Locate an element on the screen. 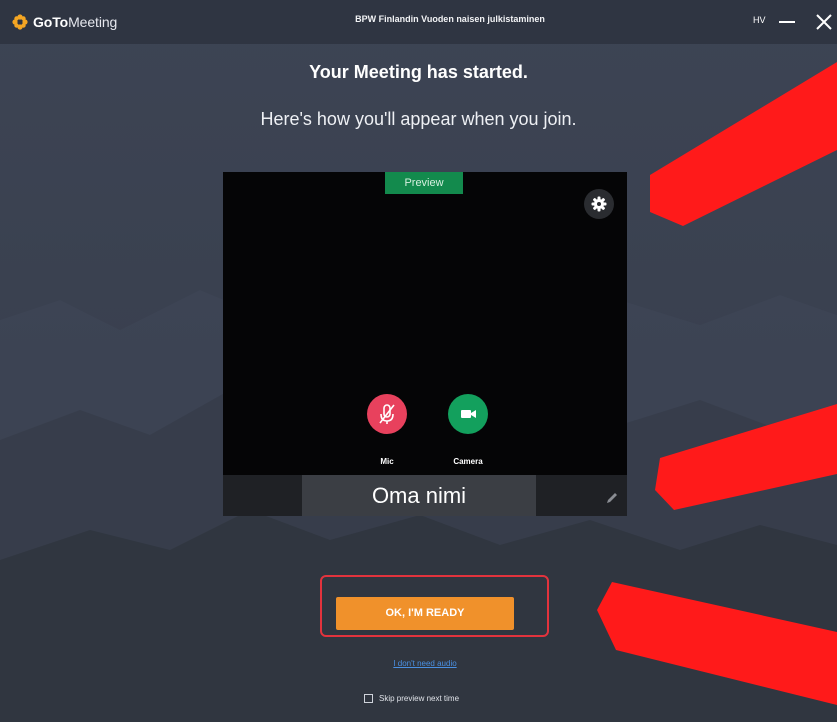 Image resolution: width=837 pixels, height=722 pixels. arrow-top is located at coordinates (743, 144).